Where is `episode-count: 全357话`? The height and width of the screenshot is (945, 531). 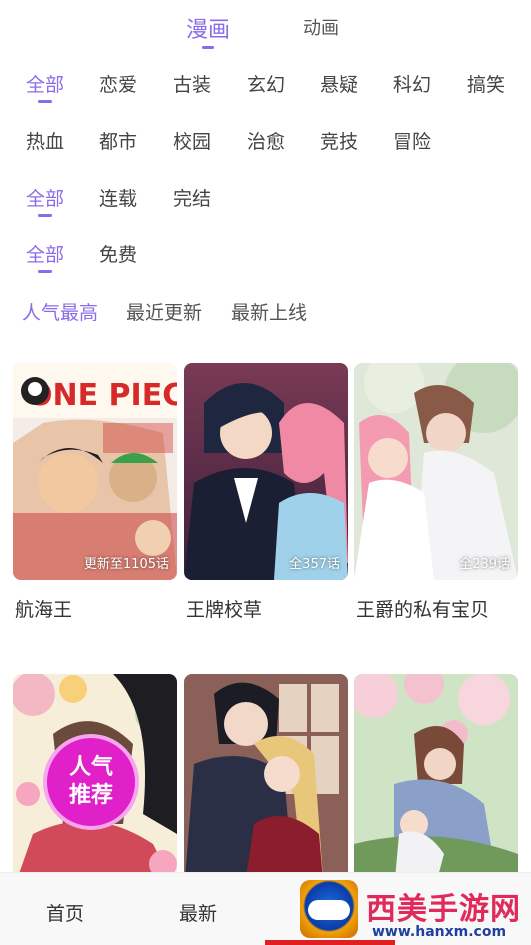 episode-count: 全357话 is located at coordinates (314, 564).